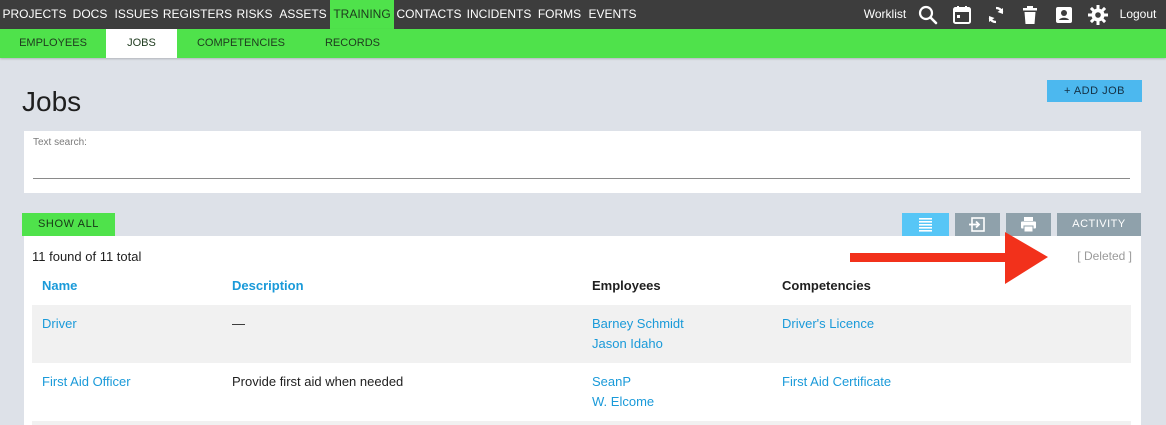 This screenshot has height=425, width=1166. Describe the element at coordinates (885, 14) in the screenshot. I see `worklist-link: Worklist` at that location.